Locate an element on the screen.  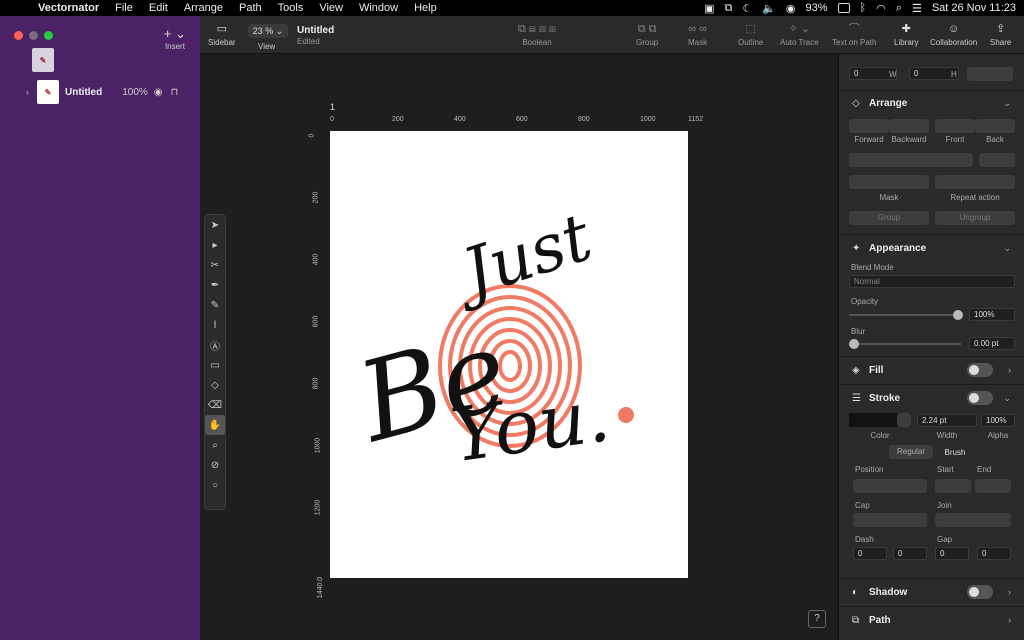
zoom-dropdown: 23 % ⌄ is located at coordinates (268, 31).